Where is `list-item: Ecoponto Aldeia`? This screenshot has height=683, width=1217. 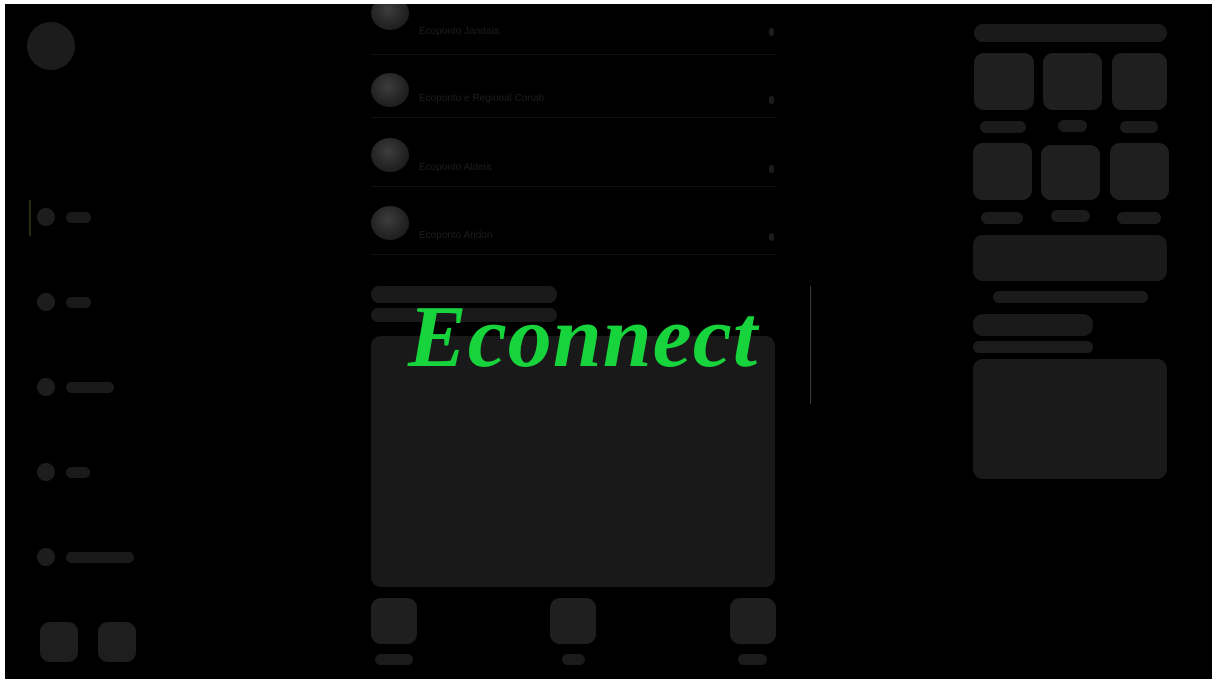
list-item: Ecoponto Aldeia is located at coordinates (573, 152).